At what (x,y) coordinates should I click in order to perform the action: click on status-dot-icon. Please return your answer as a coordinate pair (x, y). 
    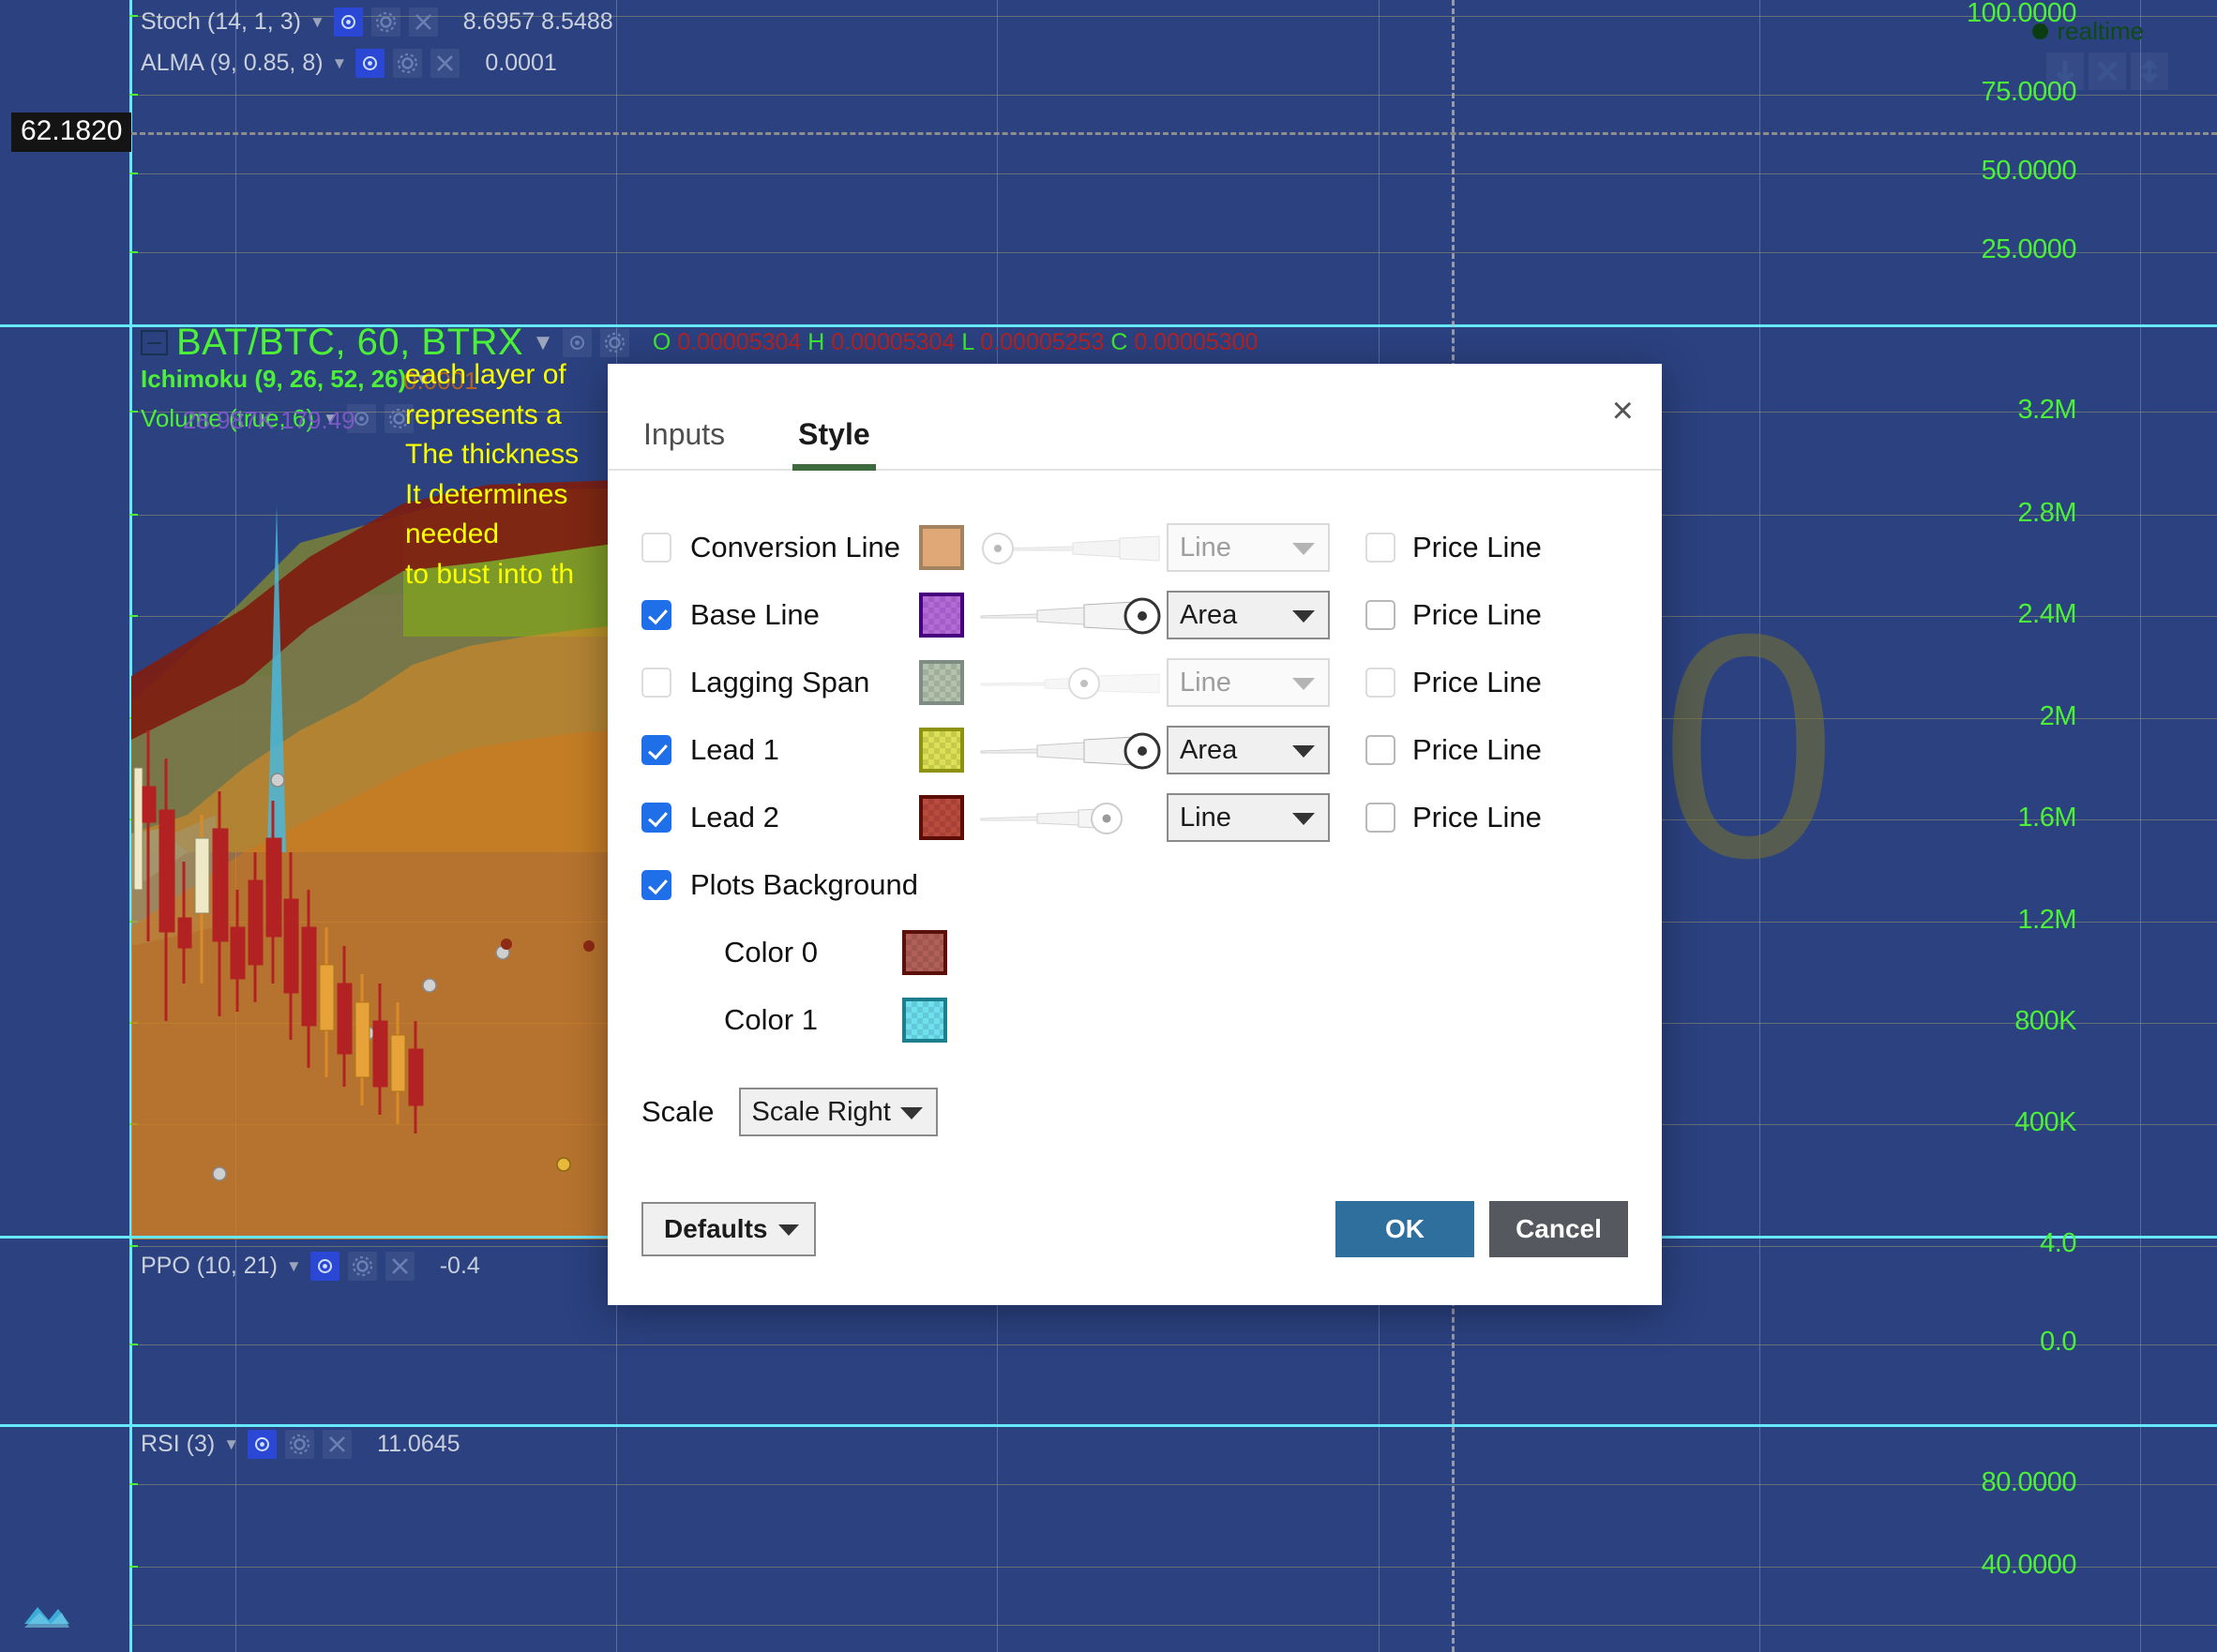
    Looking at the image, I should click on (2040, 31).